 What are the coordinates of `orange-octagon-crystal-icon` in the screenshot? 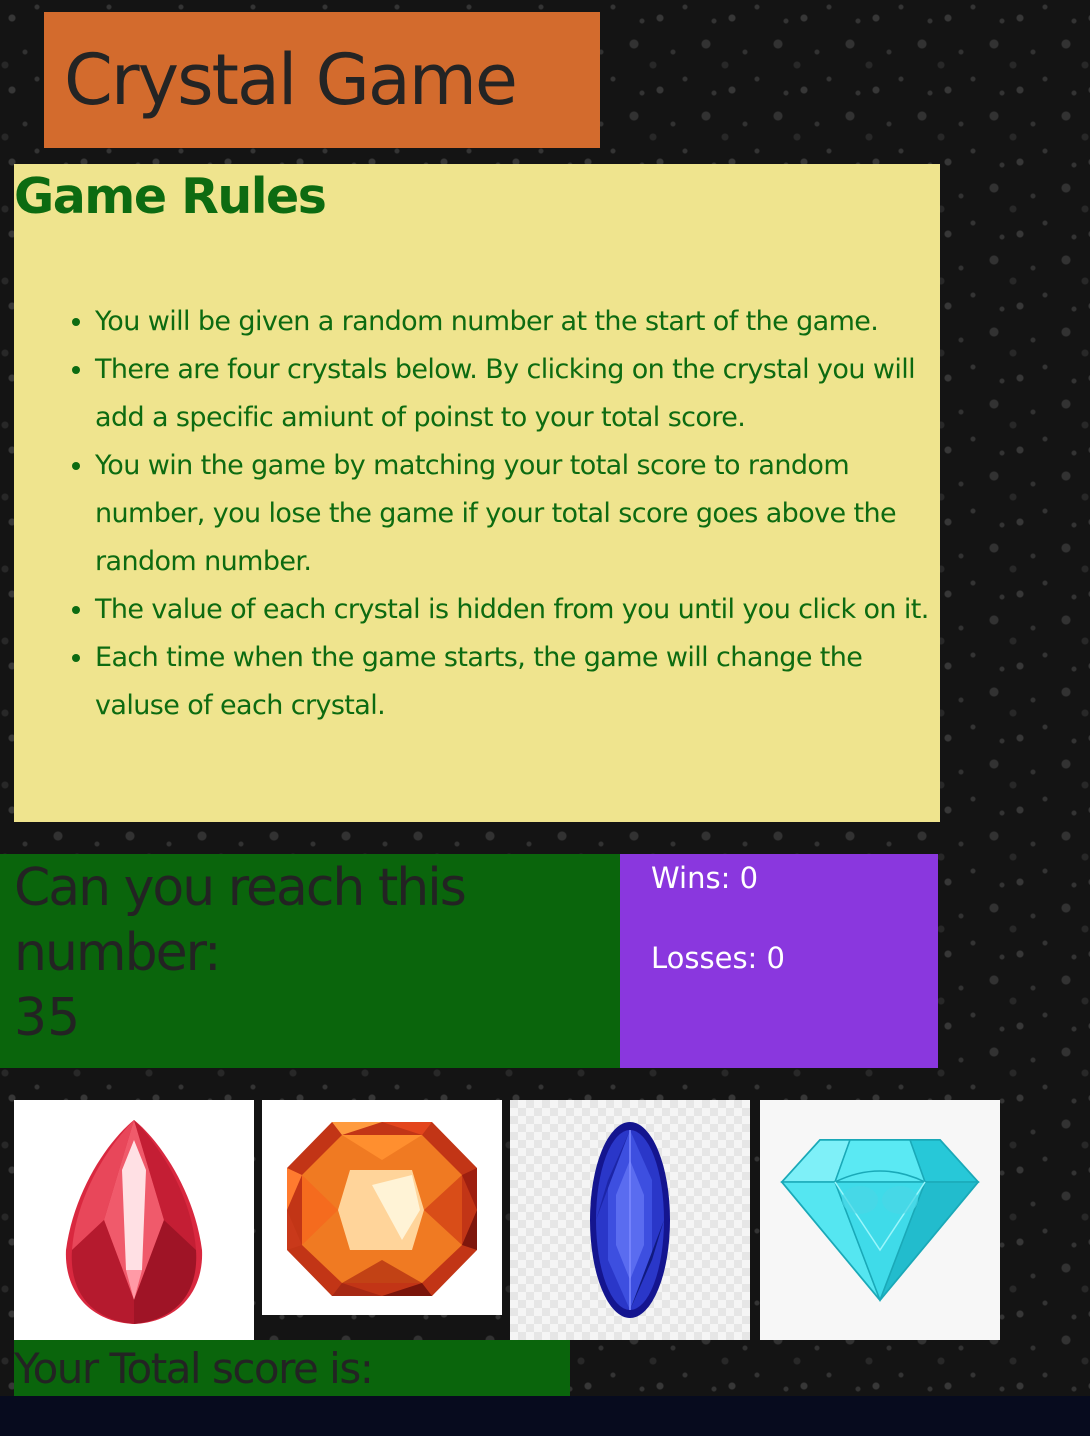 It's located at (382, 1209).